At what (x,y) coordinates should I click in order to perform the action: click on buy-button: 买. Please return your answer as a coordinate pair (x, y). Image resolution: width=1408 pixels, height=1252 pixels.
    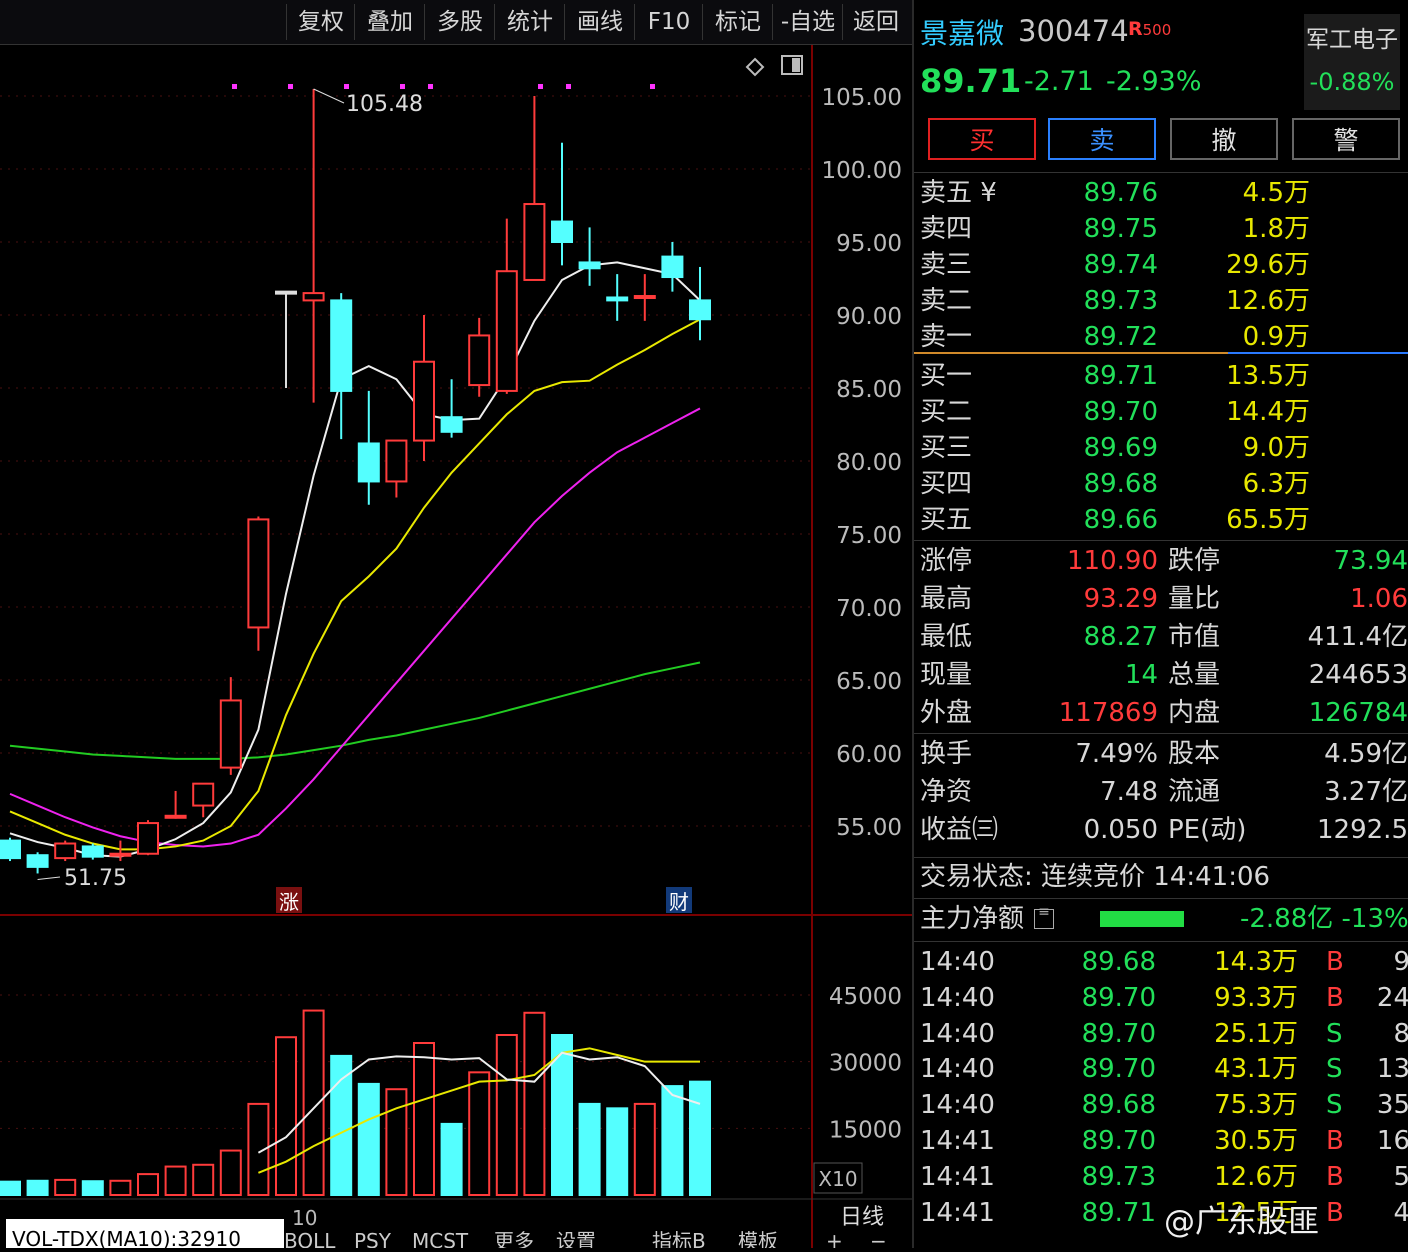
    Looking at the image, I should click on (982, 139).